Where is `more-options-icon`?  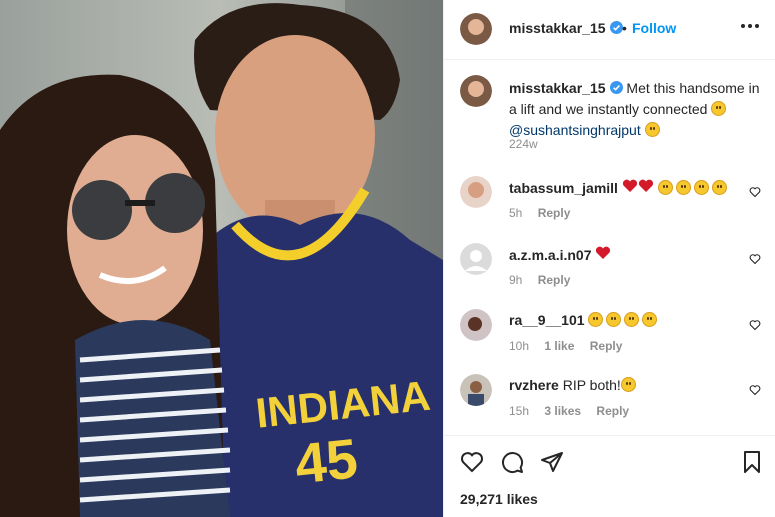 more-options-icon is located at coordinates (750, 26).